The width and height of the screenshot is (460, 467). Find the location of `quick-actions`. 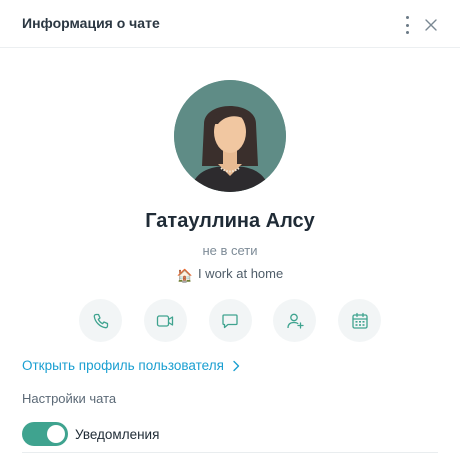

quick-actions is located at coordinates (230, 321).